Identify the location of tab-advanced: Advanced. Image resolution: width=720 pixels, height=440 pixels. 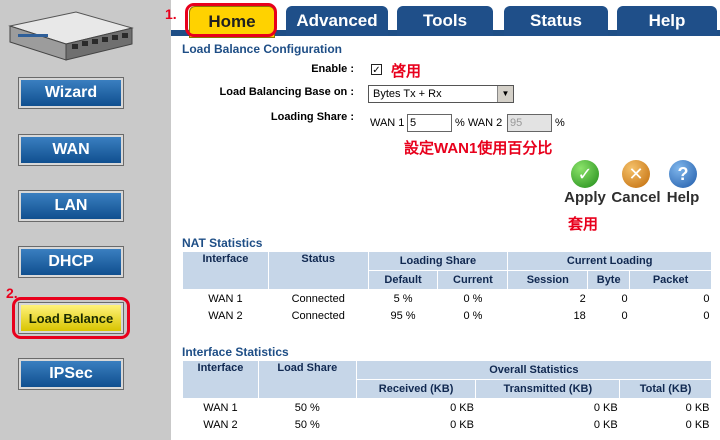
(337, 21).